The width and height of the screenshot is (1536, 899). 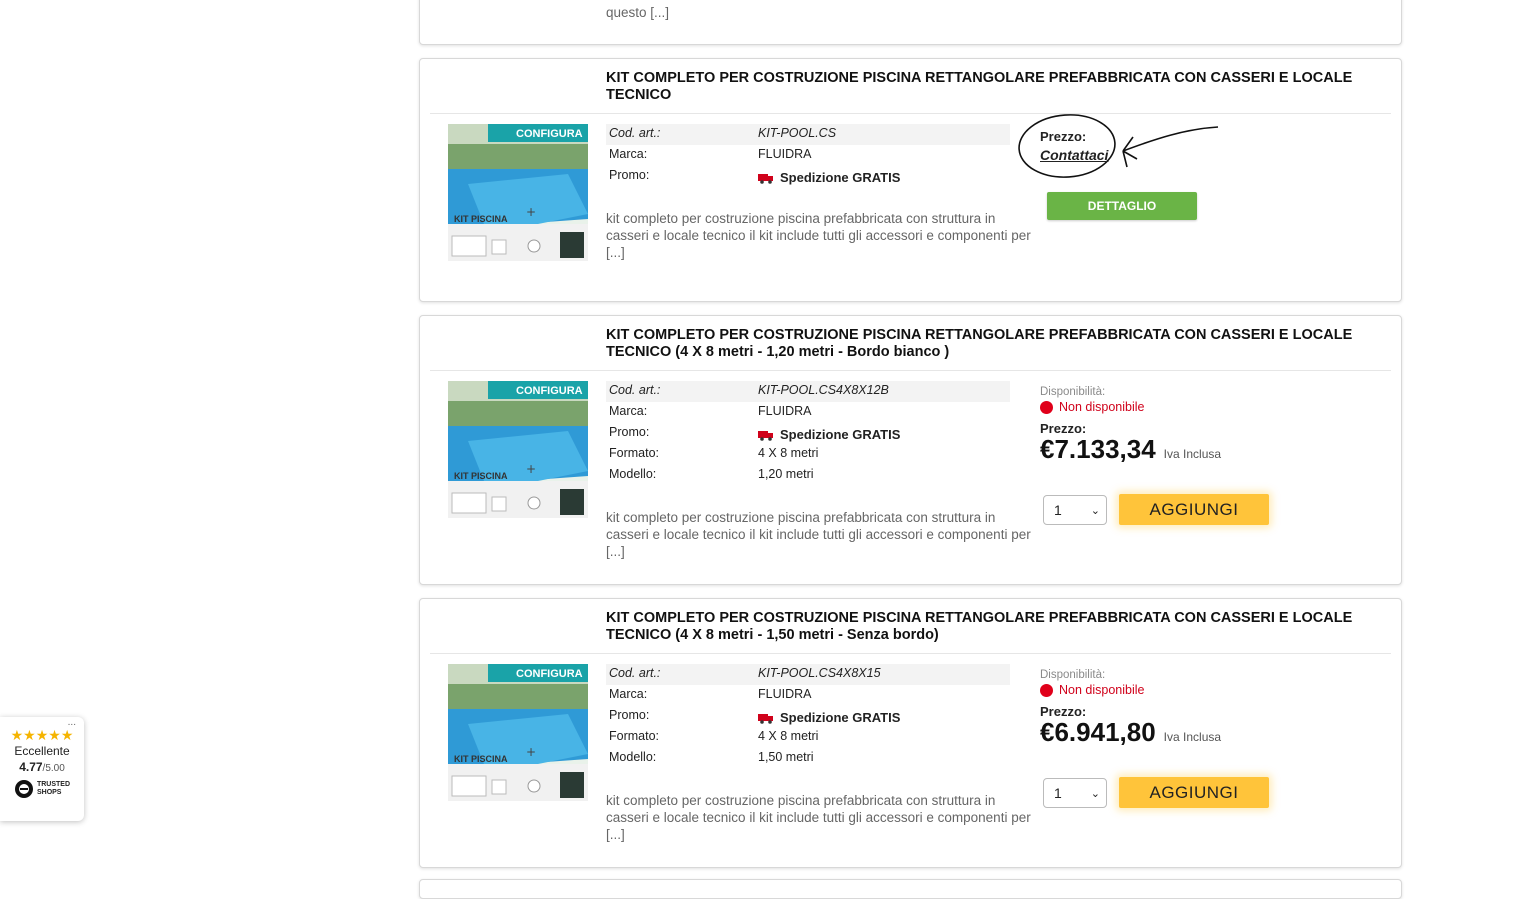 I want to click on trusted-shops-e-icon, so click(x=23, y=789).